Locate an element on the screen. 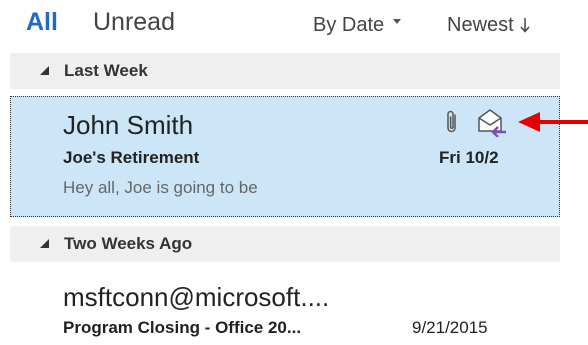 This screenshot has width=588, height=345. message-date: 9/21/2015 is located at coordinates (450, 327).